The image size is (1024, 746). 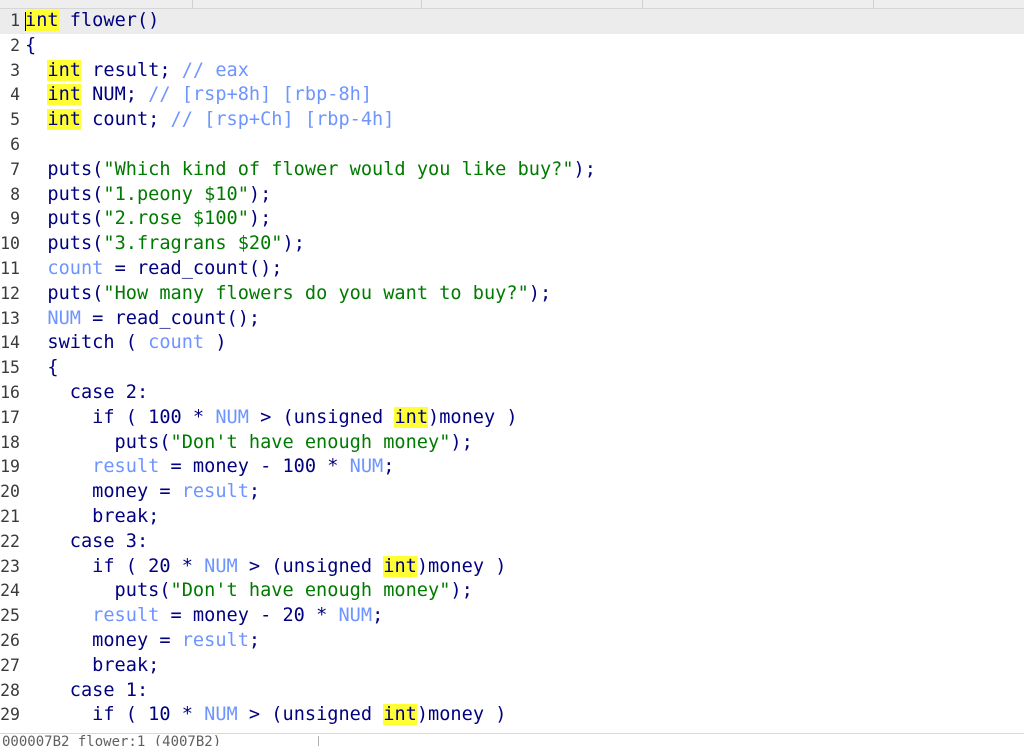 I want to click on code-line: 4 int NUM; // [rsp+8h] [rbp-8h], so click(x=512, y=95).